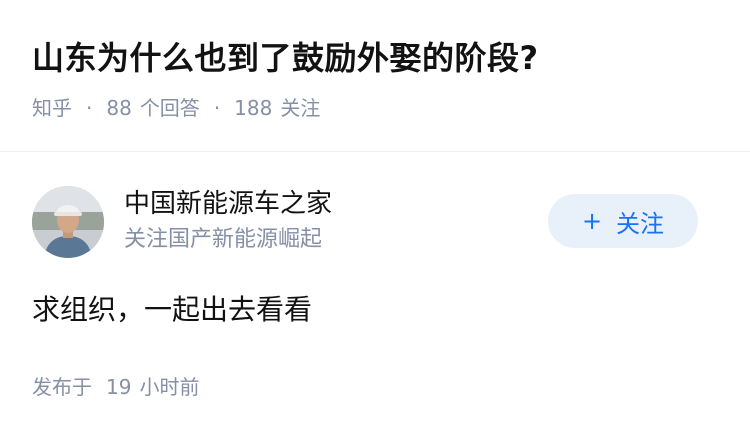  What do you see at coordinates (62, 387) in the screenshot?
I see `publish-label: 发布于` at bounding box center [62, 387].